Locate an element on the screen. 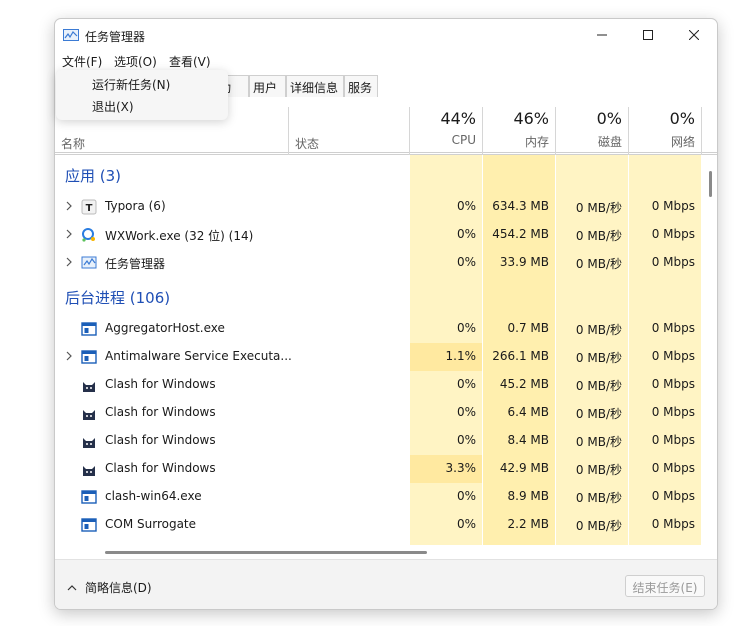 The height and width of the screenshot is (626, 750). close-button is located at coordinates (694, 35).